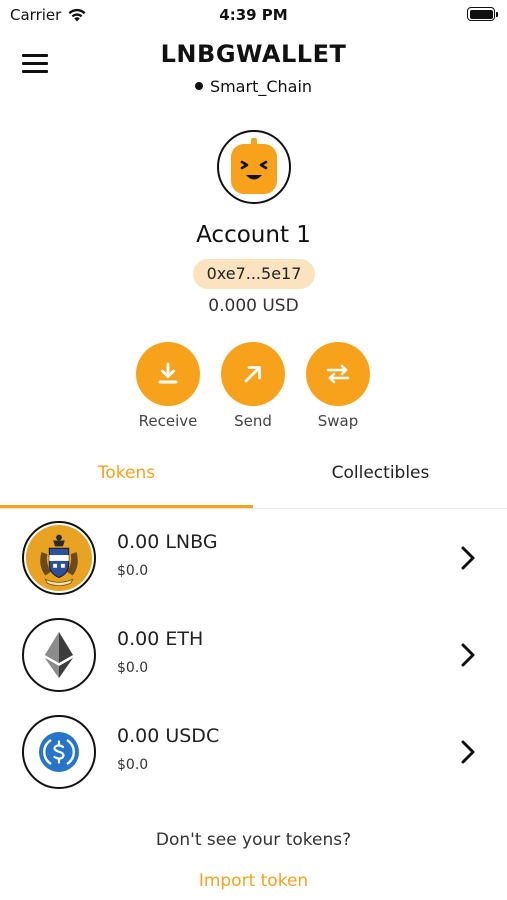  I want to click on token-amount: 0.00 ETH, so click(160, 639).